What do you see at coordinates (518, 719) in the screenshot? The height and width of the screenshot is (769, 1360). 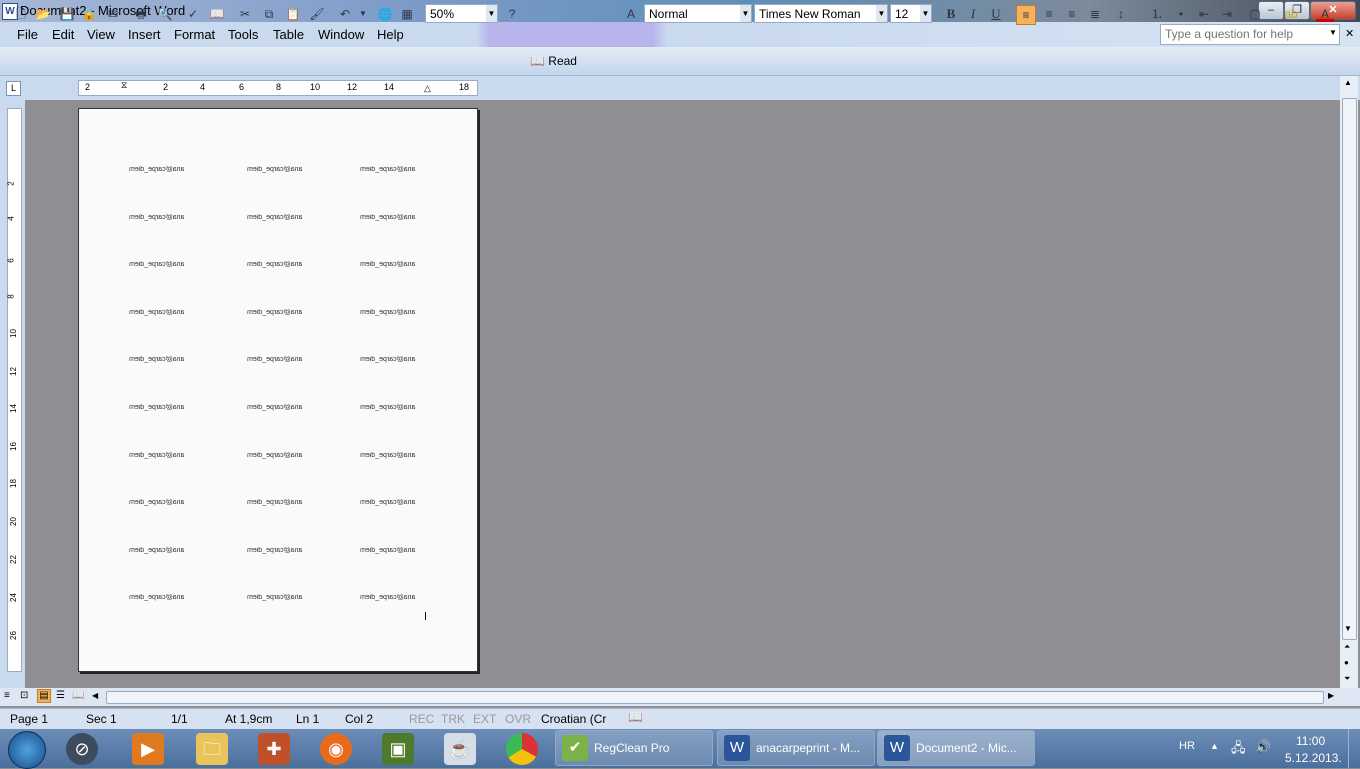 I see `status-ovr: OVR` at bounding box center [518, 719].